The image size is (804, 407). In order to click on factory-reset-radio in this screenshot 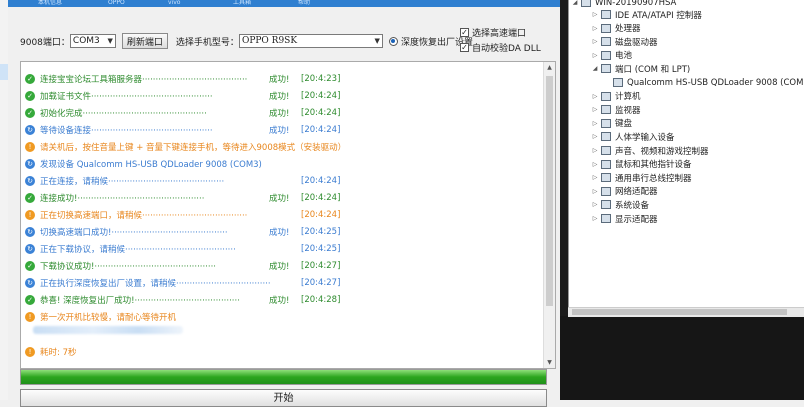, I will do `click(393, 41)`.